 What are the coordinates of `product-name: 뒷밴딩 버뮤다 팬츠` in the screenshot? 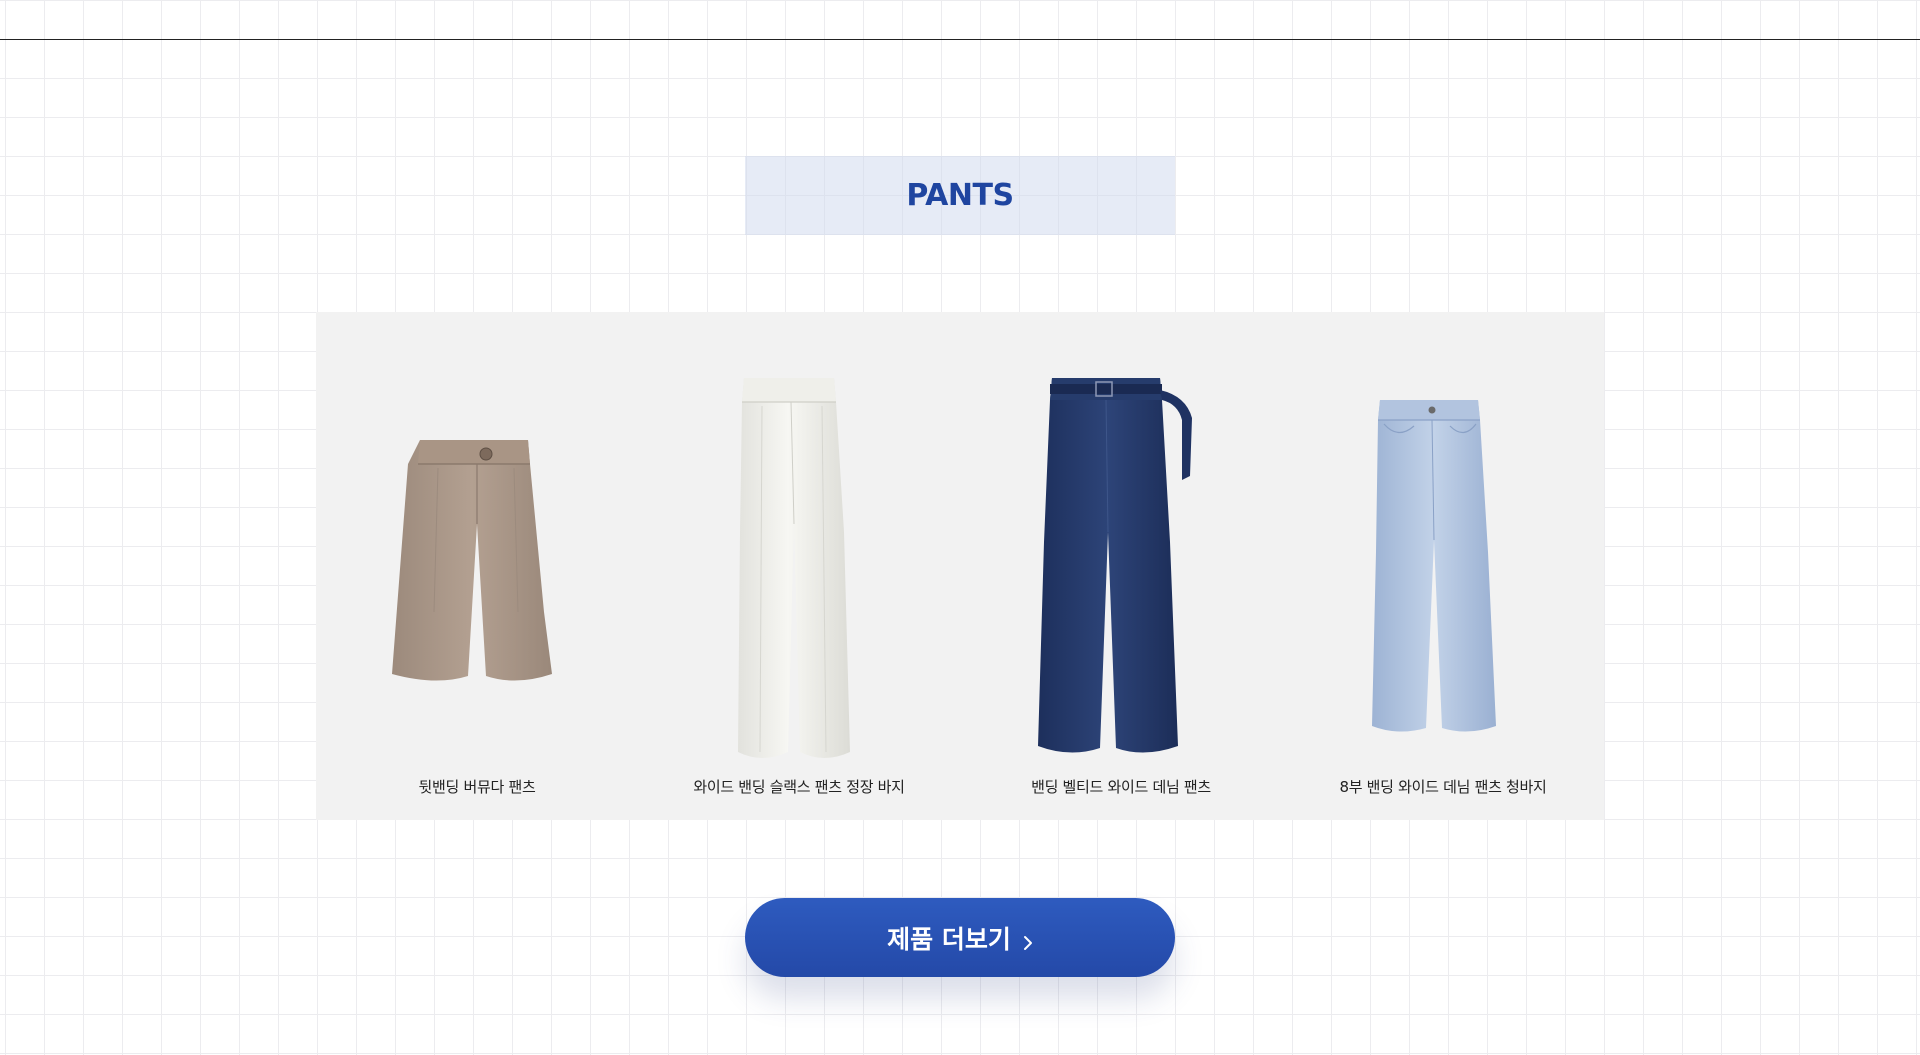 It's located at (477, 786).